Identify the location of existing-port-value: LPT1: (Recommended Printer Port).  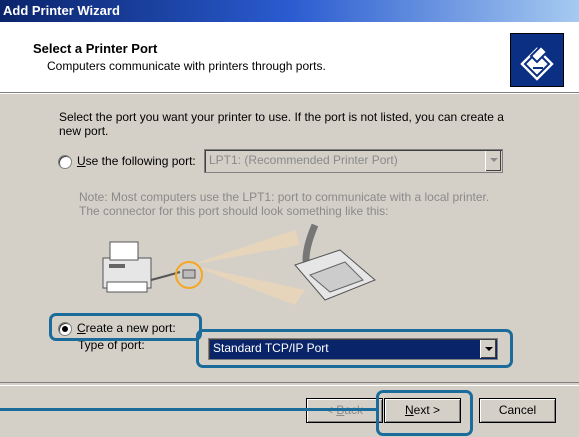
(303, 160).